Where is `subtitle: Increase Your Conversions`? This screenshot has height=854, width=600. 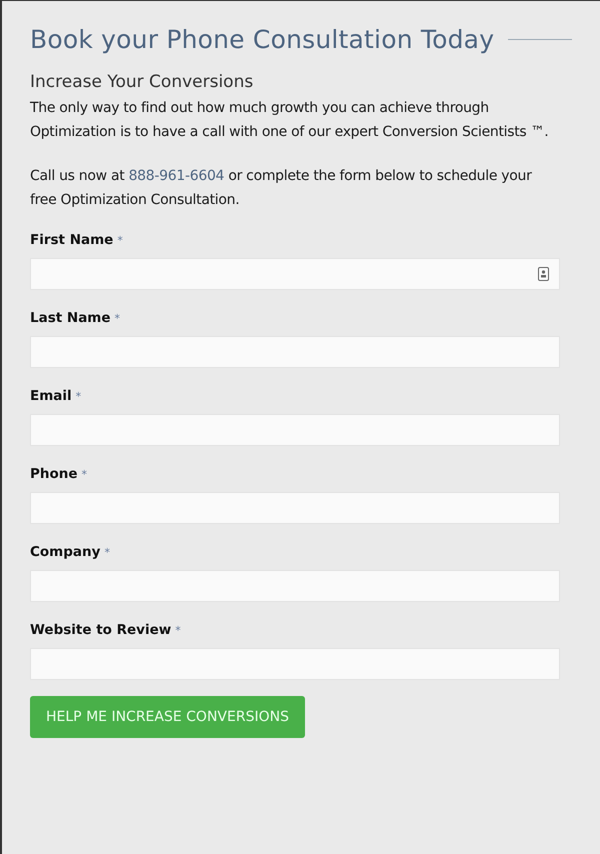 subtitle: Increase Your Conversions is located at coordinates (142, 82).